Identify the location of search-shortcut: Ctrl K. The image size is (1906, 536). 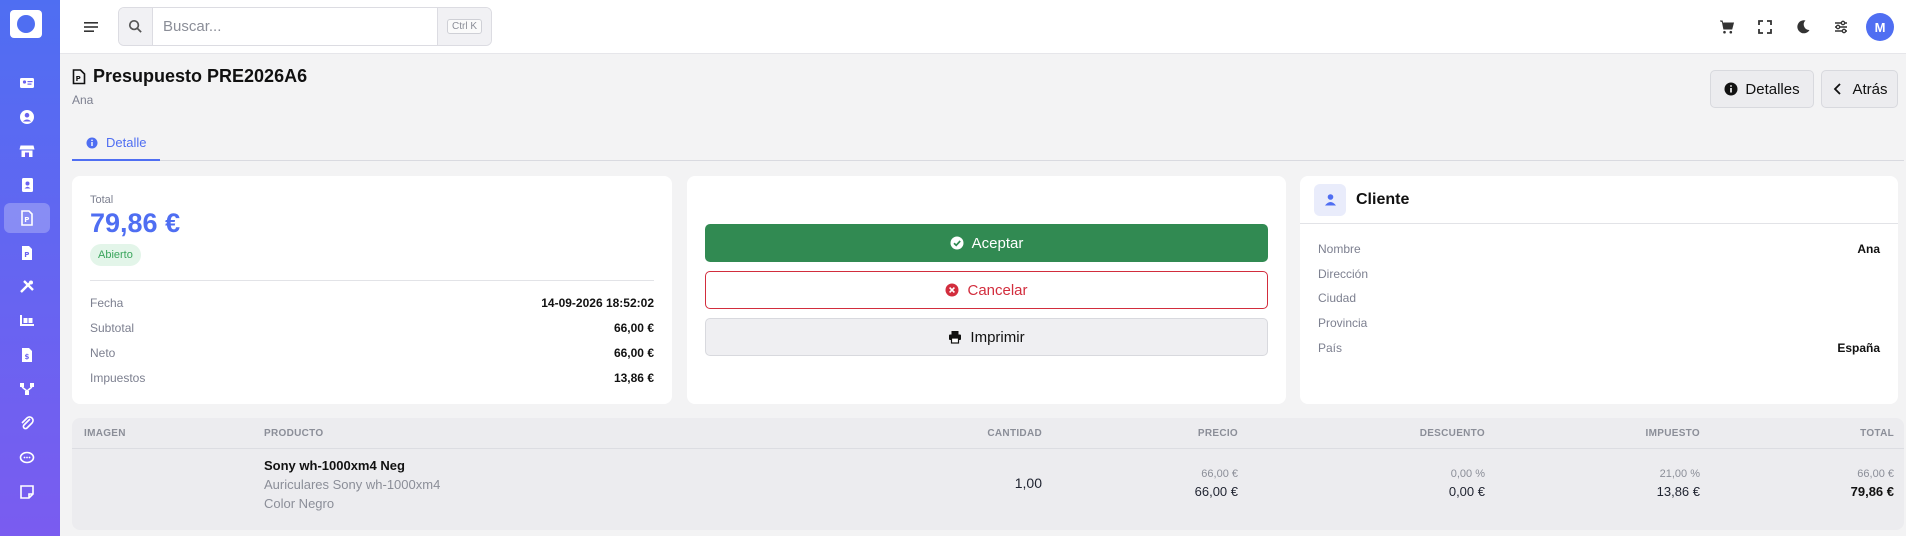
(464, 26).